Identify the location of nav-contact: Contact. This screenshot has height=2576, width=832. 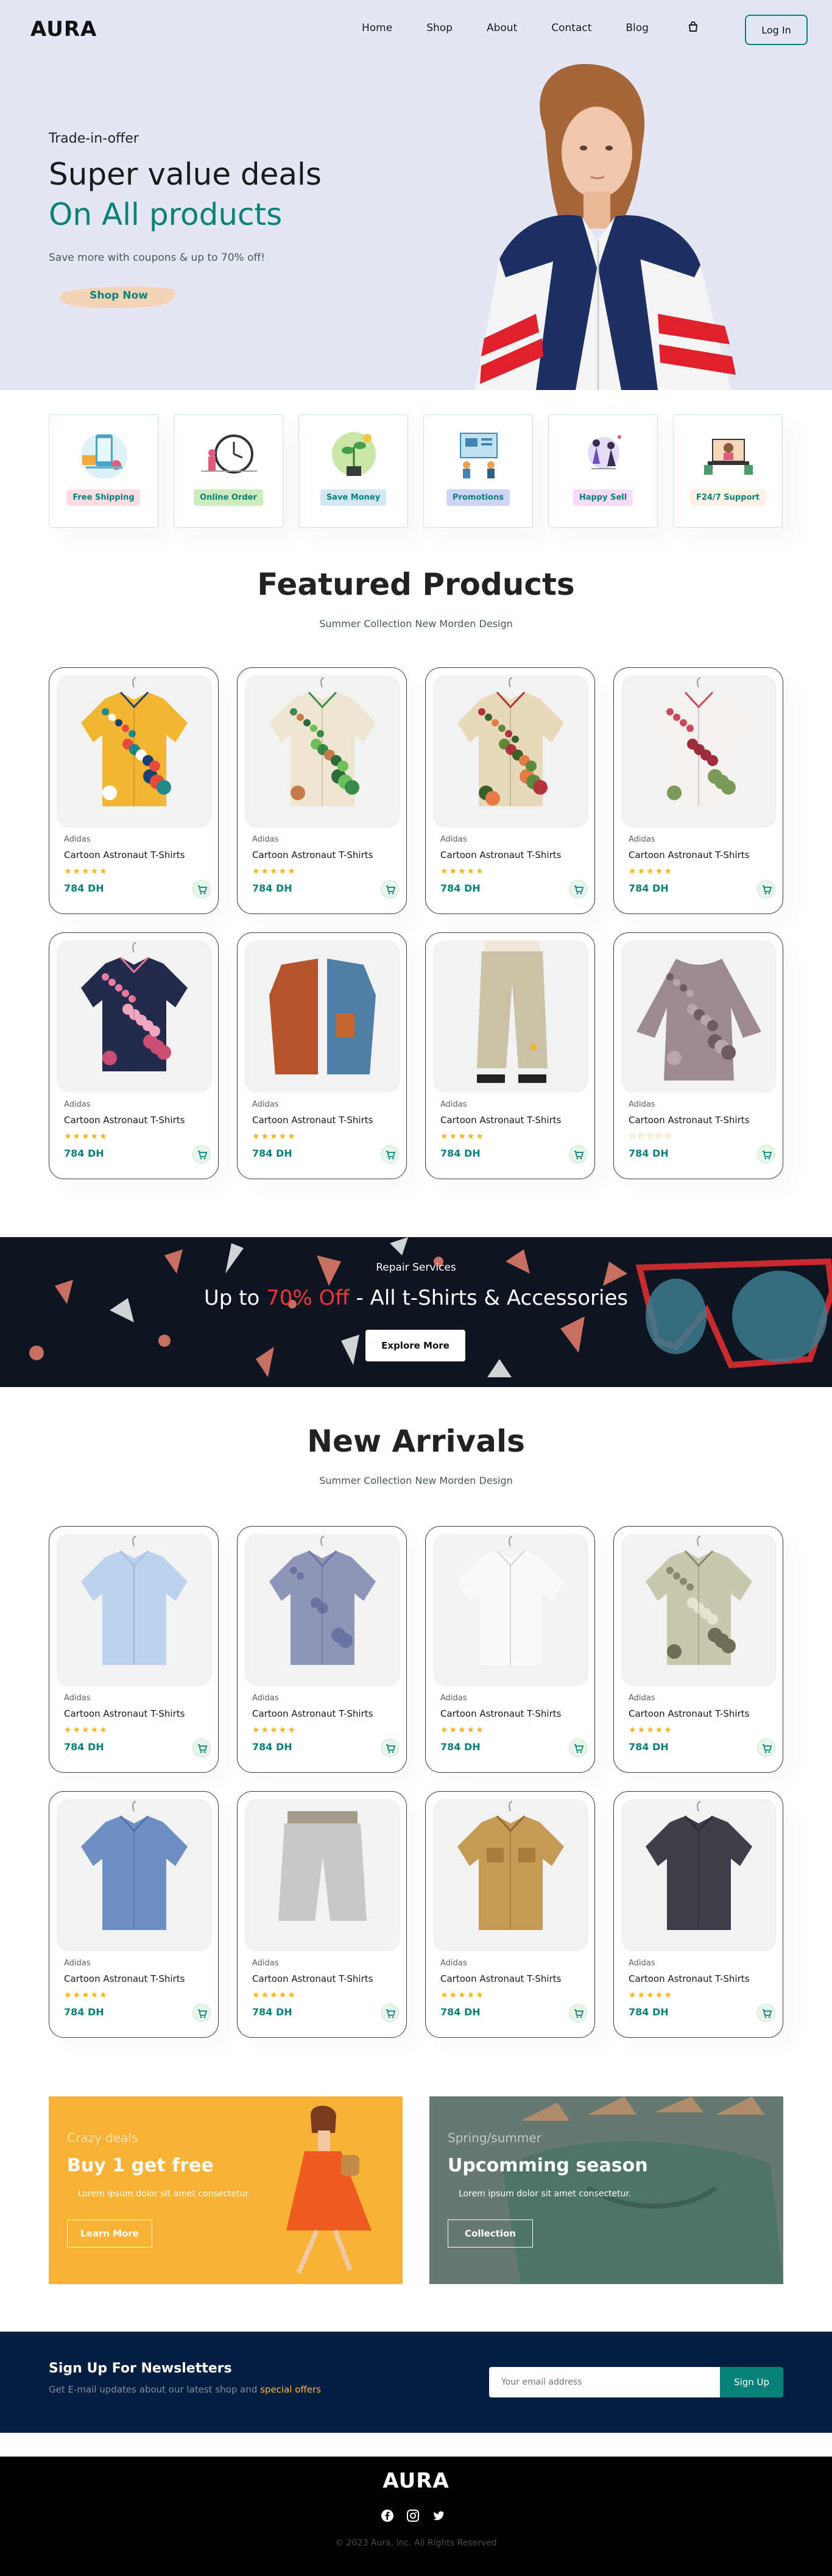
(571, 28).